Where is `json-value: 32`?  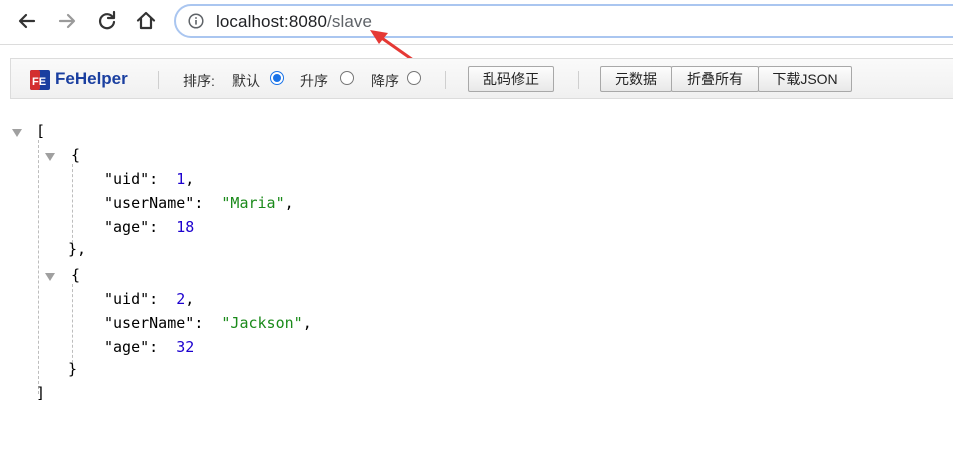 json-value: 32 is located at coordinates (185, 347).